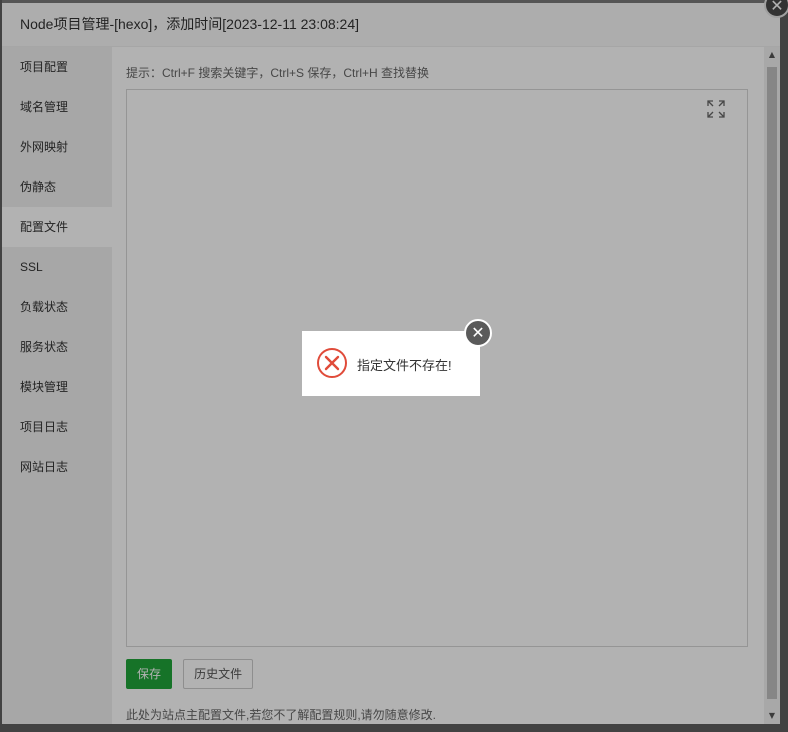 This screenshot has height=732, width=788. I want to click on error-circle-icon, so click(332, 363).